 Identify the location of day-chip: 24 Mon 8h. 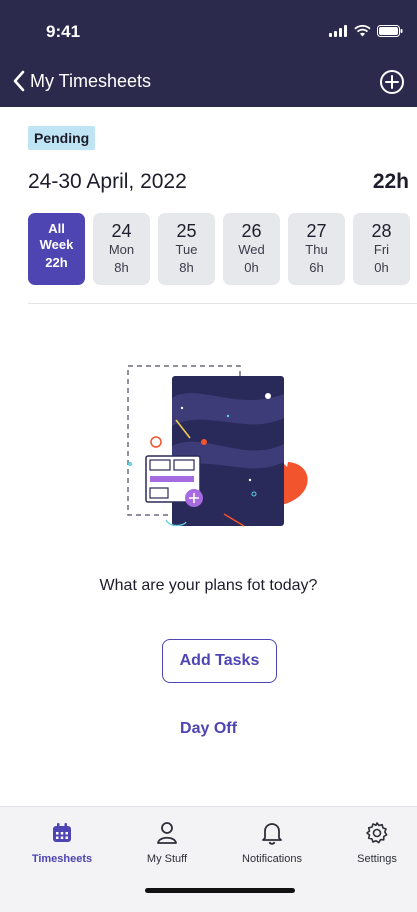
(121, 249).